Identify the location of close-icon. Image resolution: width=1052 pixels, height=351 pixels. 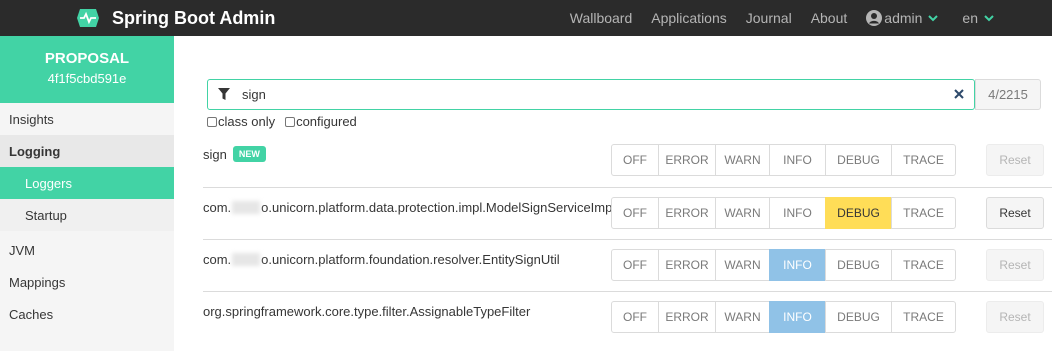
(959, 94).